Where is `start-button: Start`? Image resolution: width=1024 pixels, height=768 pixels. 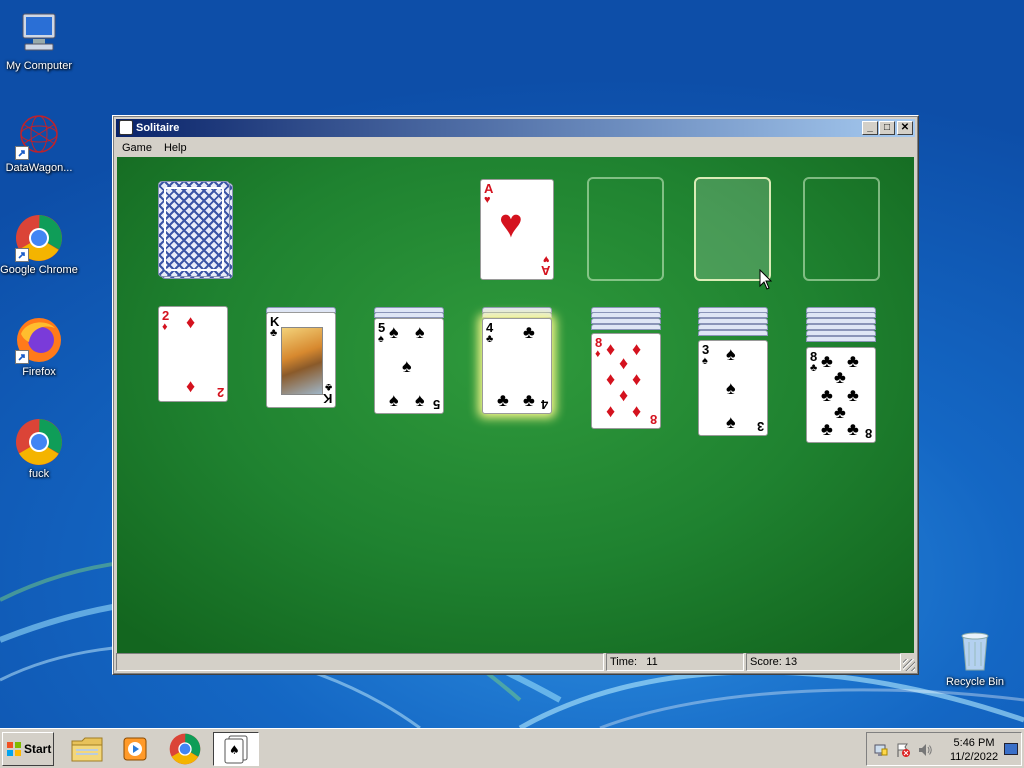 start-button: Start is located at coordinates (28, 749).